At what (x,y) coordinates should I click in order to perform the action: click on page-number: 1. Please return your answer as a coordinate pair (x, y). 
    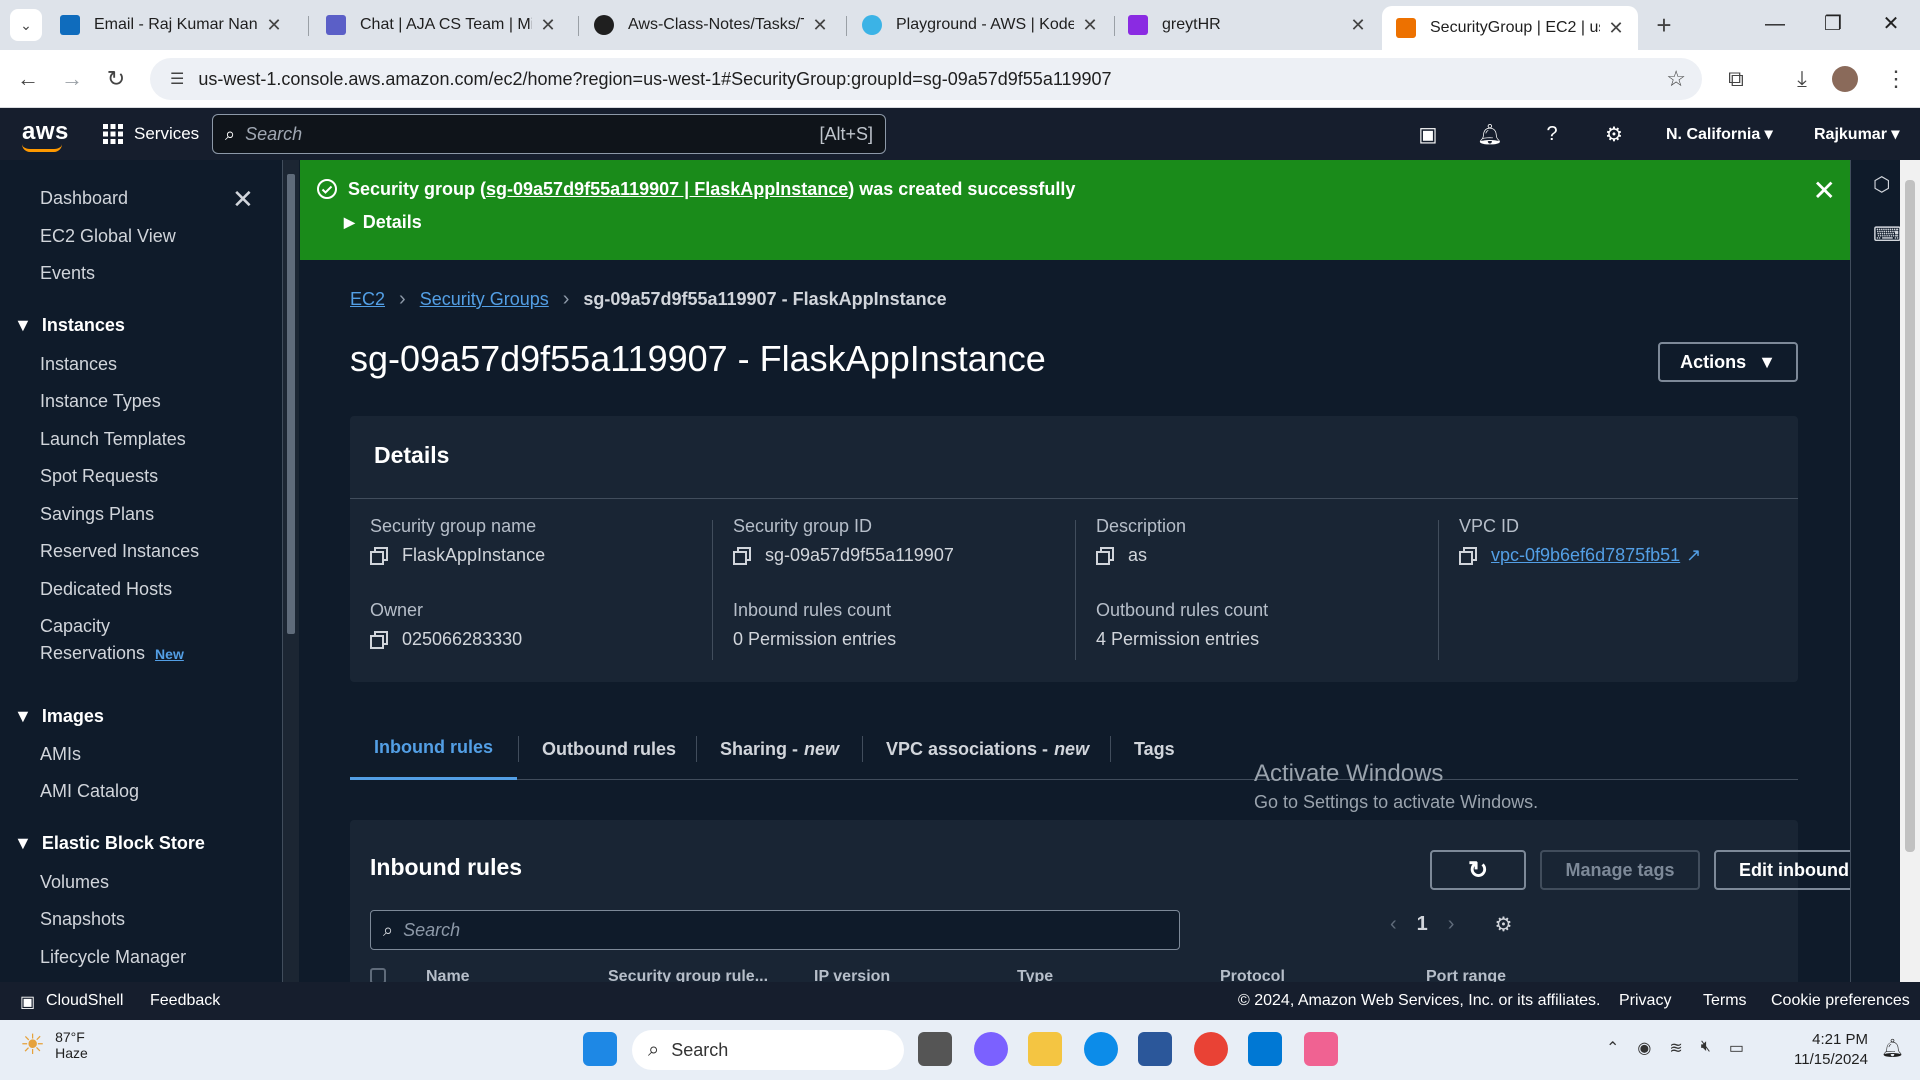
    Looking at the image, I should click on (1422, 924).